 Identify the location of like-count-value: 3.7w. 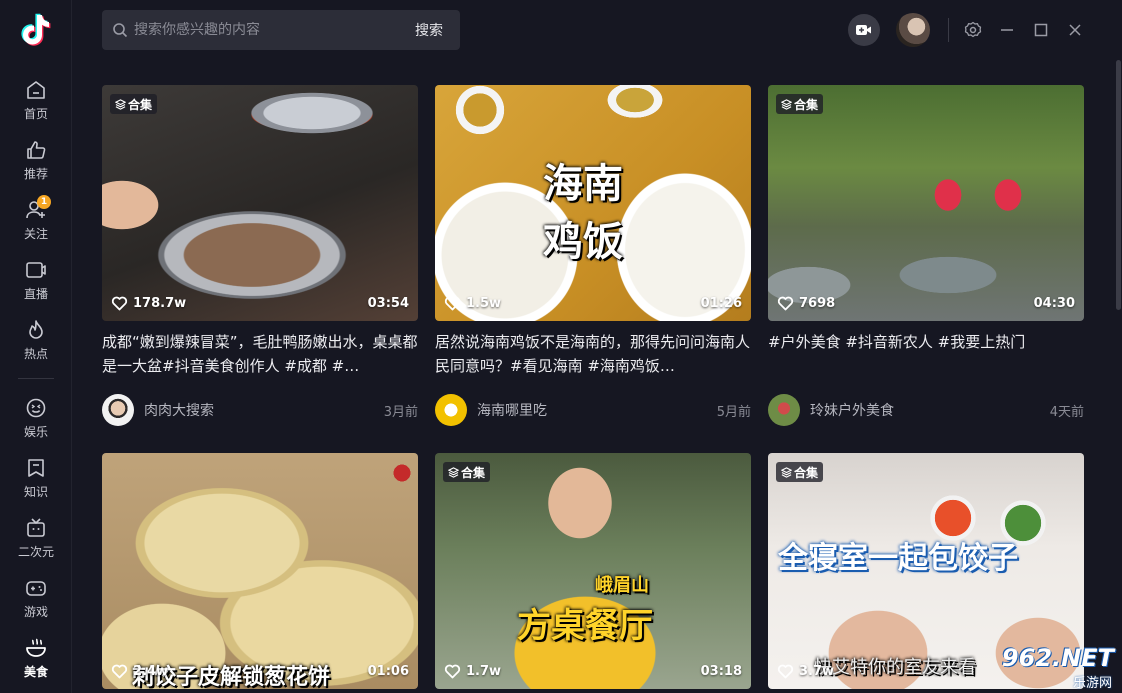
(817, 671).